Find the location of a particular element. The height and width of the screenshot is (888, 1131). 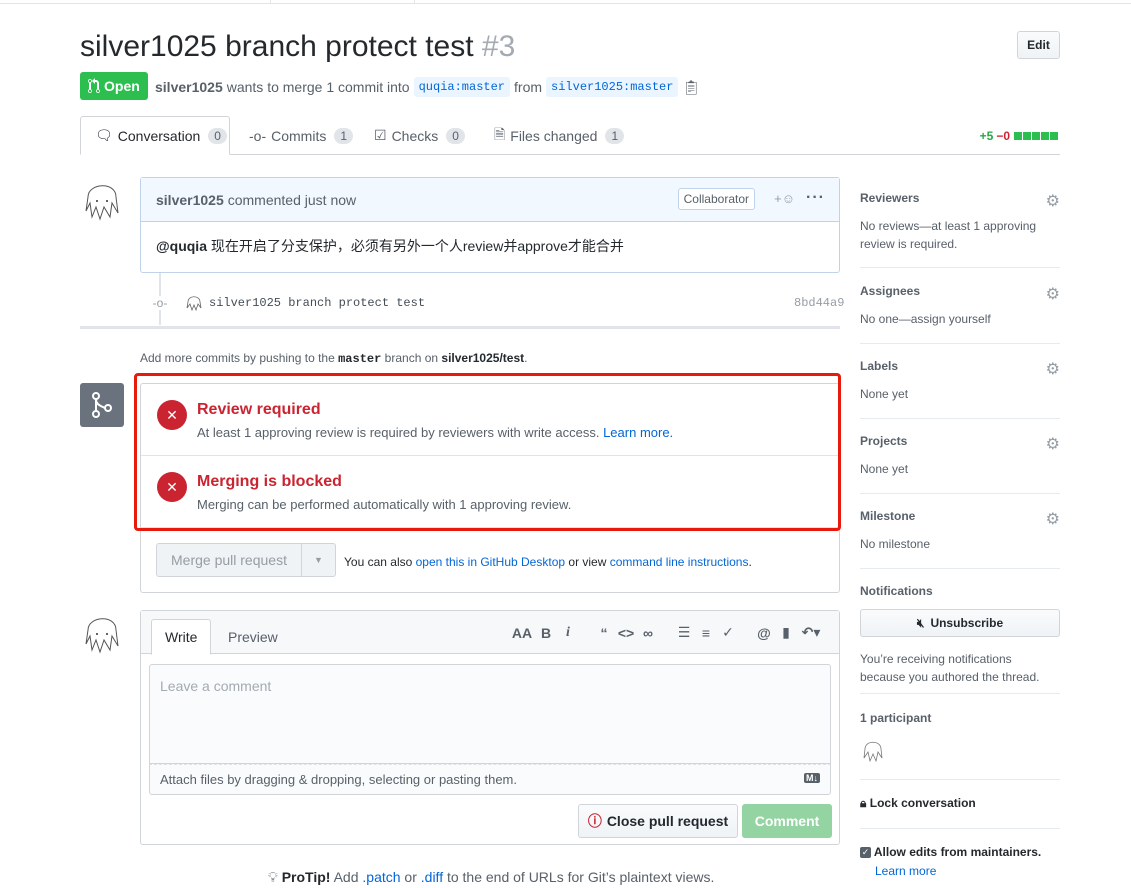

head-branch: silver1025:master is located at coordinates (612, 87).